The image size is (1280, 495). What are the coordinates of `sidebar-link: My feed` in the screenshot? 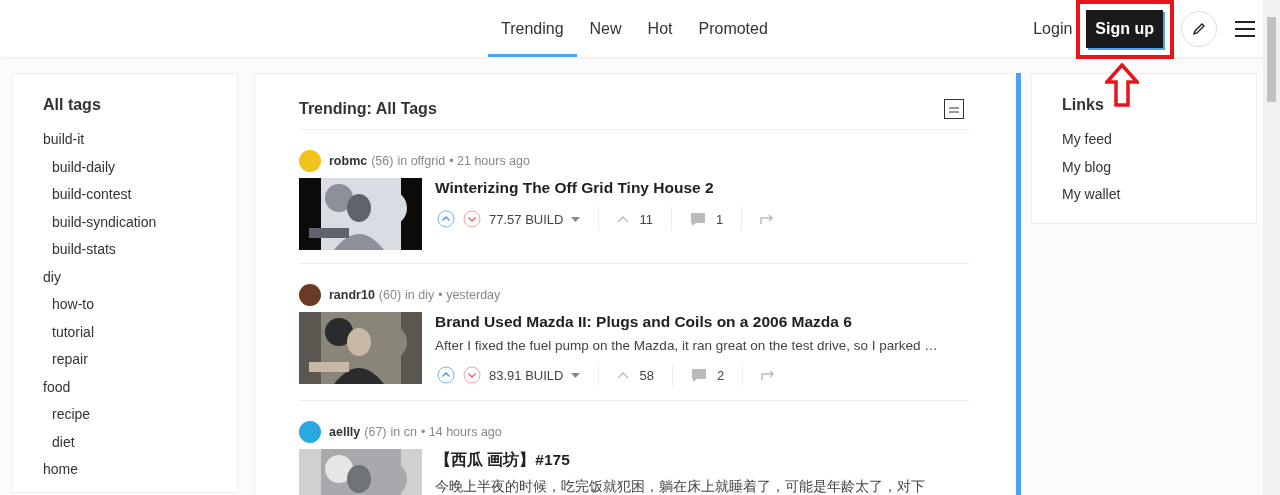 It's located at (1159, 140).